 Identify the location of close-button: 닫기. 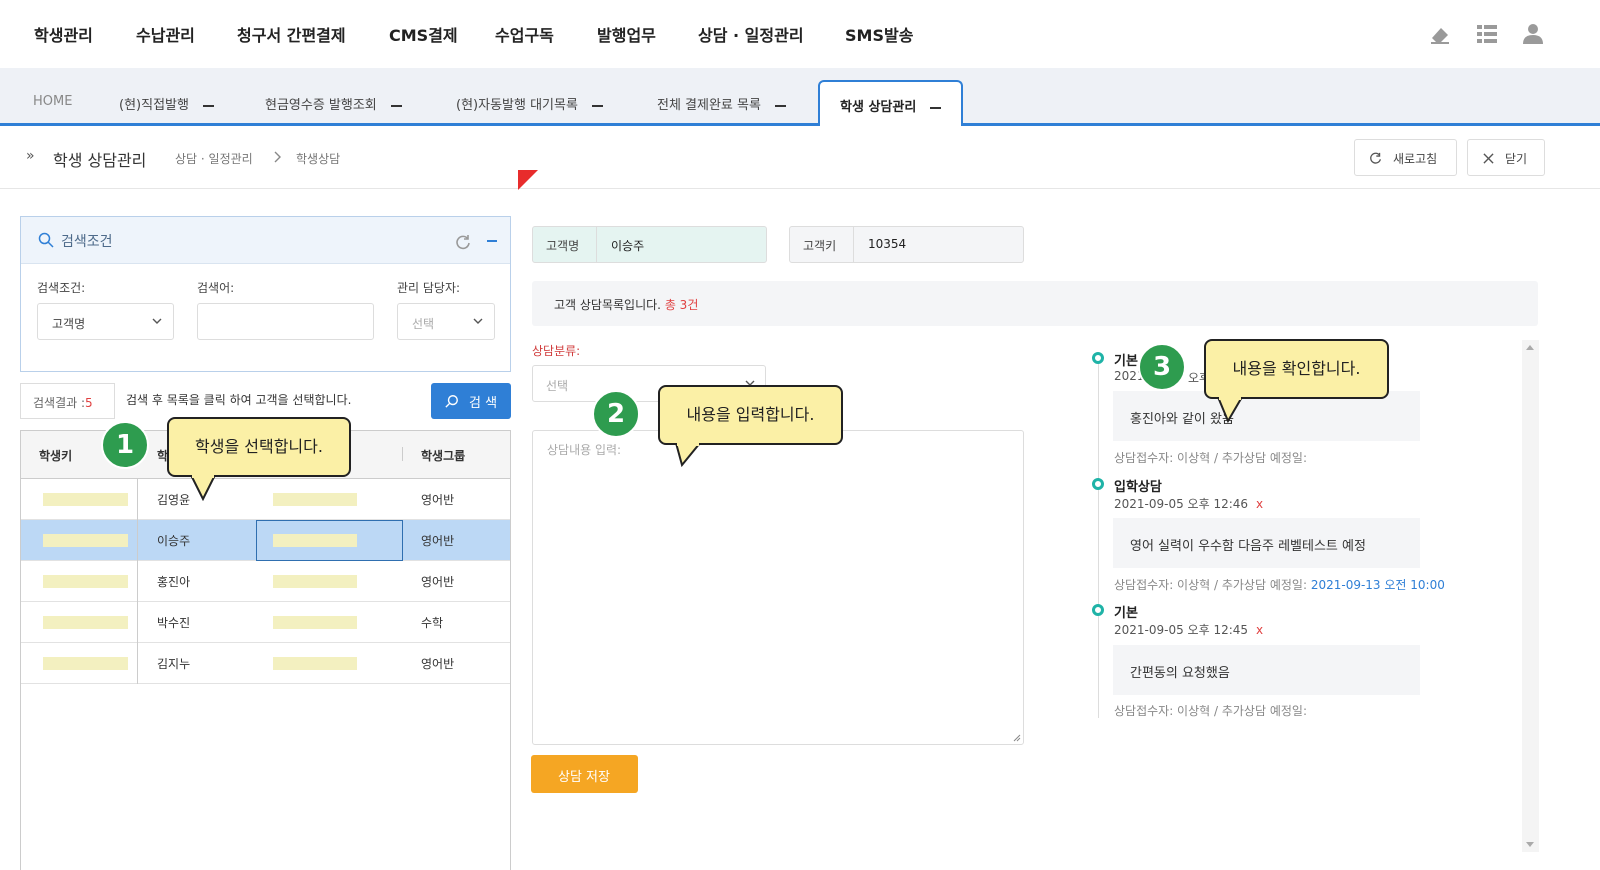
(1506, 157).